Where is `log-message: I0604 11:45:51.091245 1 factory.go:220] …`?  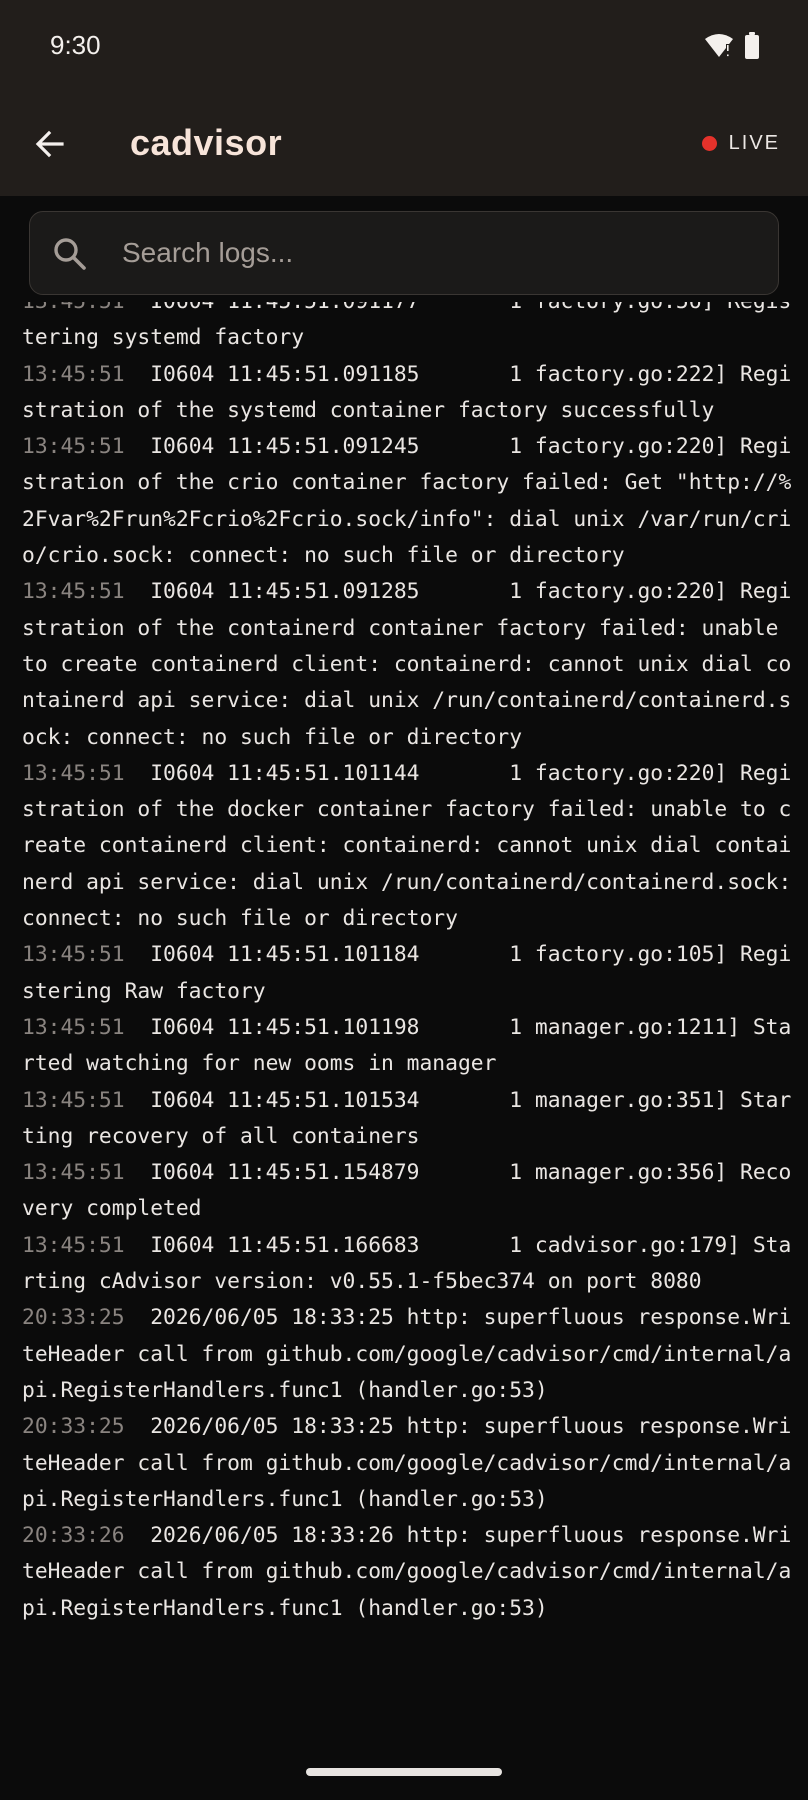 log-message: I0604 11:45:51.091245 1 factory.go:220] … is located at coordinates (407, 501).